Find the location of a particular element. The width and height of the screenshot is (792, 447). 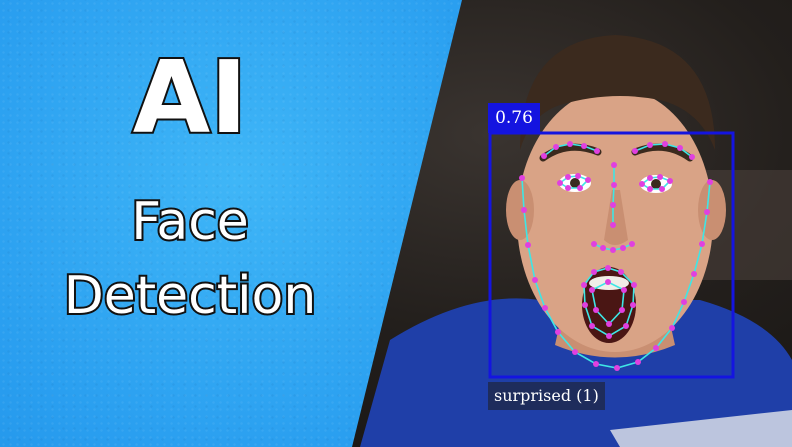

right-ear is located at coordinates (712, 210).